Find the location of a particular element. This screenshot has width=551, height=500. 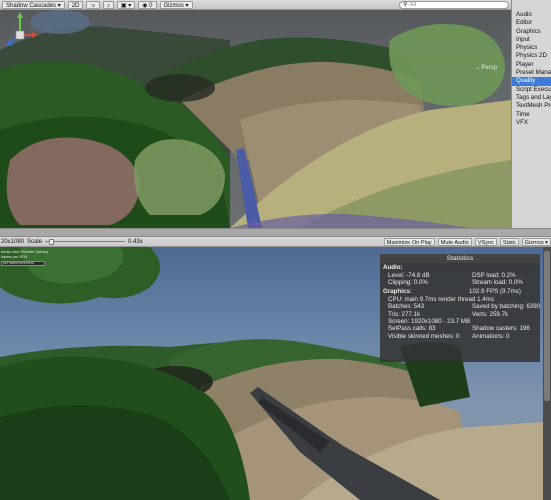

eye-icon: ◉ is located at coordinates (145, 5).